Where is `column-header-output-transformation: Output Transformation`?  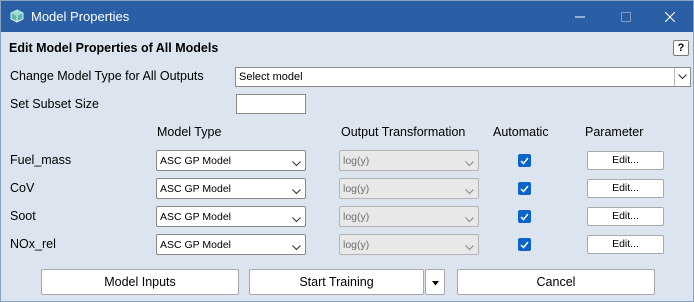
column-header-output-transformation: Output Transformation is located at coordinates (403, 132).